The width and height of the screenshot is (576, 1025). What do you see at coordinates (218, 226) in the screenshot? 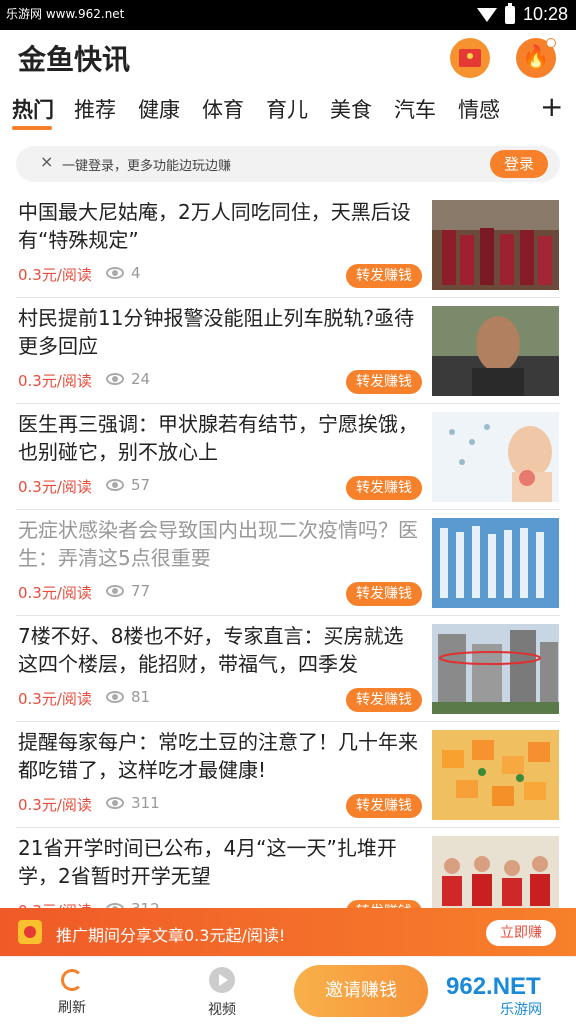
I see `article-title: 中国最大尼姑庵，2万人同吃同住，天黑后设有“特殊规定”` at bounding box center [218, 226].